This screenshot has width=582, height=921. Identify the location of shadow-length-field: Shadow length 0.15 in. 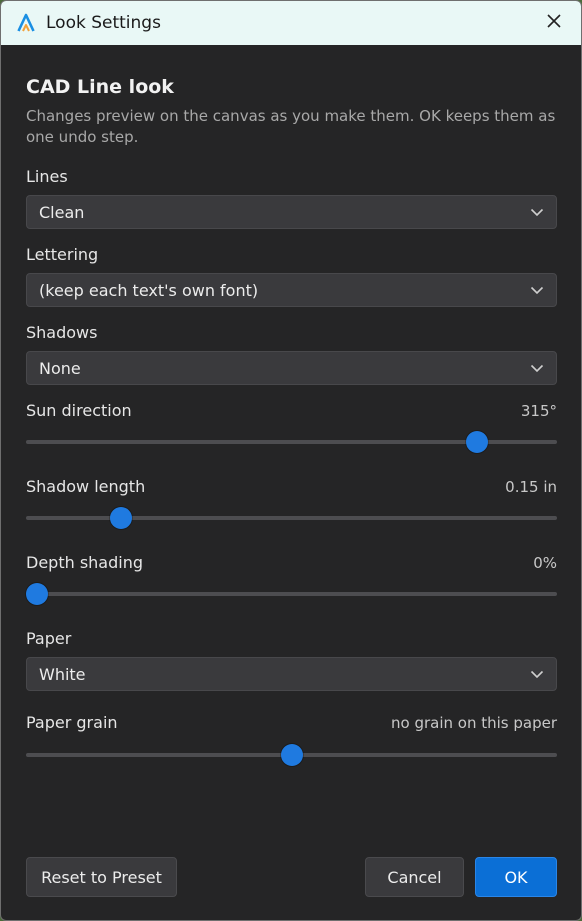
(291, 503).